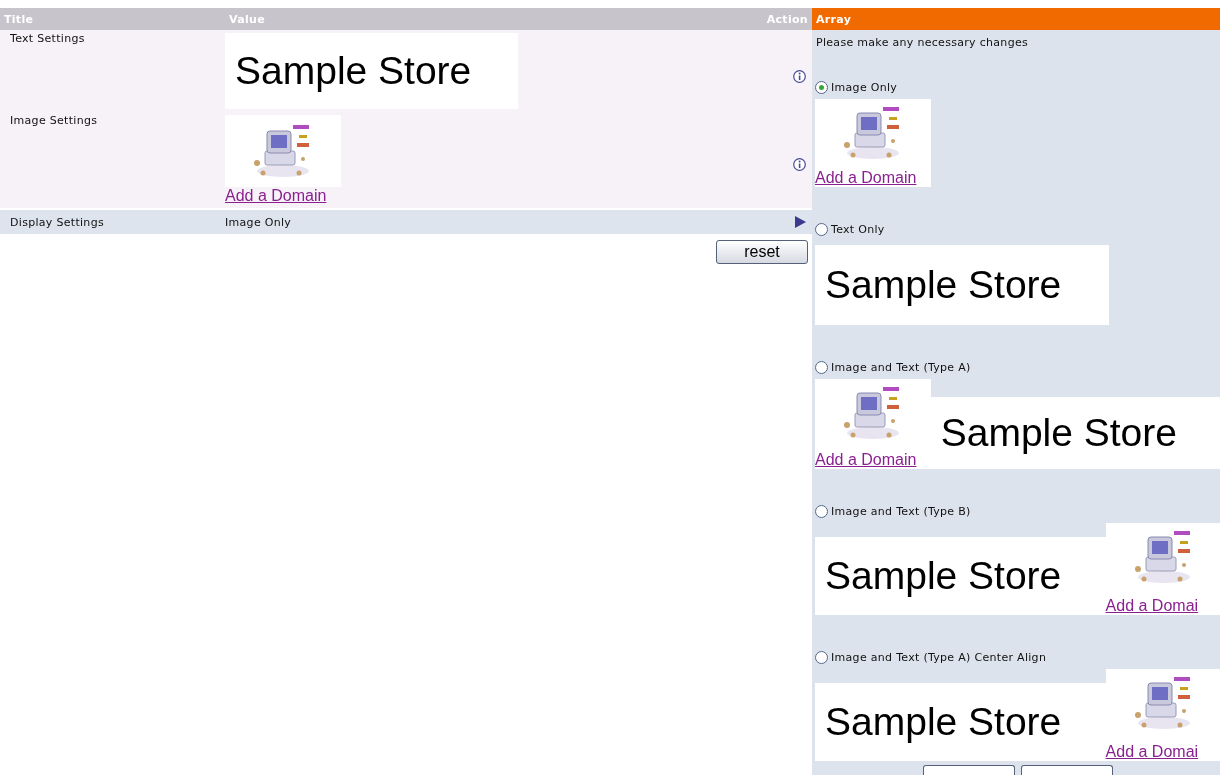 Image resolution: width=1220 pixels, height=775 pixels. I want to click on column-header: Value, so click(247, 19).